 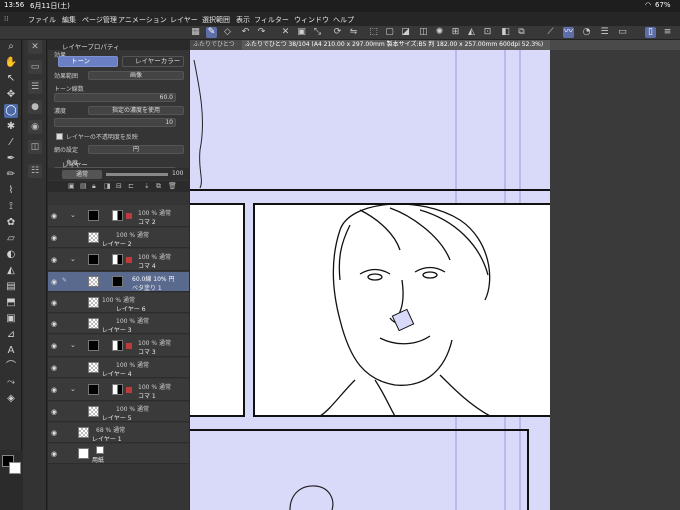 I want to click on mirror-icon: ◧, so click(x=505, y=32).